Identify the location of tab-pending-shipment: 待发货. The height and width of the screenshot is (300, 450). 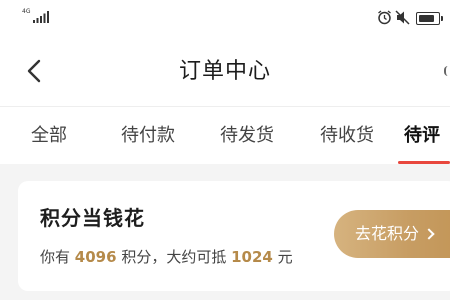
(247, 136).